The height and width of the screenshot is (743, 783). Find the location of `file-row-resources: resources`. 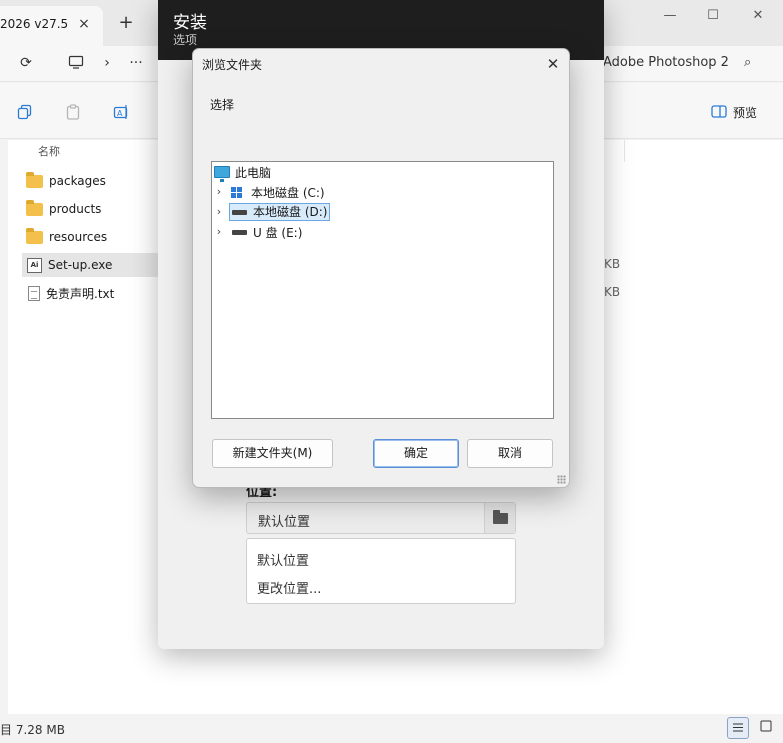

file-row-resources: resources is located at coordinates (90, 237).